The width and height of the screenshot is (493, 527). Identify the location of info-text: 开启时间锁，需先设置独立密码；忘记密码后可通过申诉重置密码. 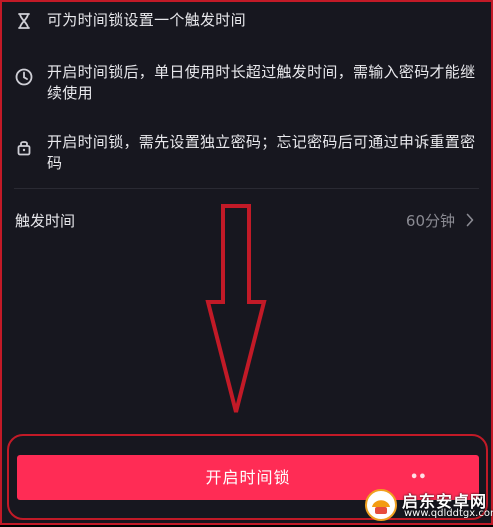
(261, 152).